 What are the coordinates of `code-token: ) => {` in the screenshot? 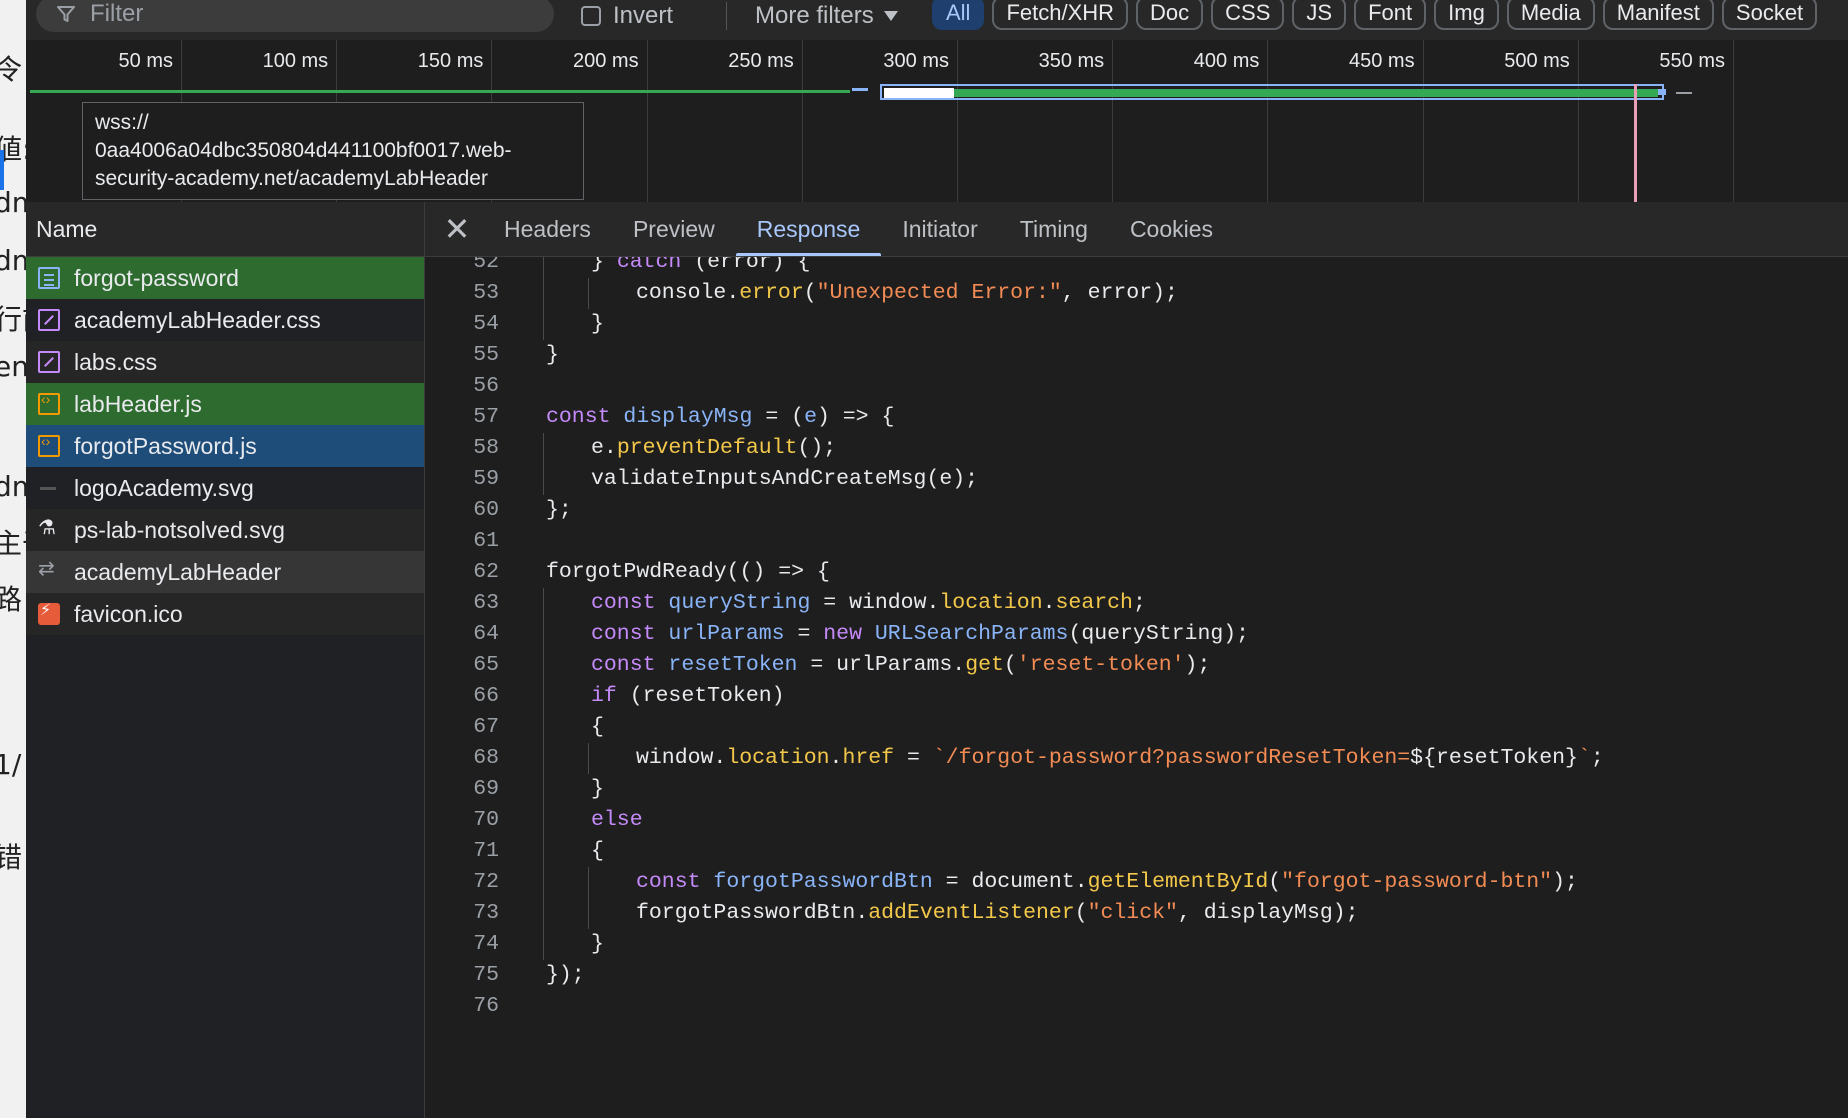 It's located at (855, 417).